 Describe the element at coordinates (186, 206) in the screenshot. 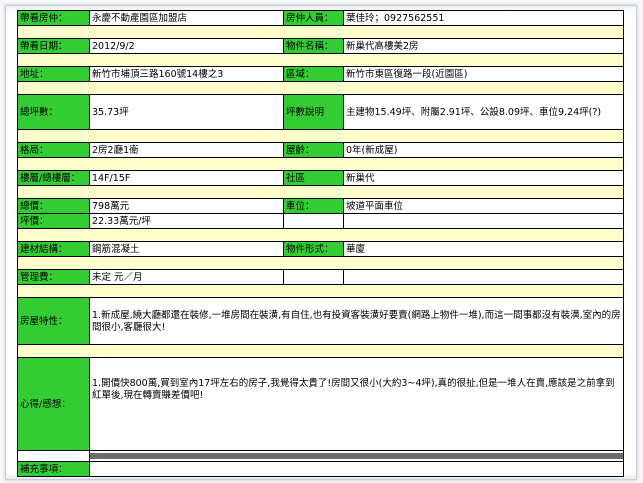

I see `total-price-value: 798萬元` at that location.